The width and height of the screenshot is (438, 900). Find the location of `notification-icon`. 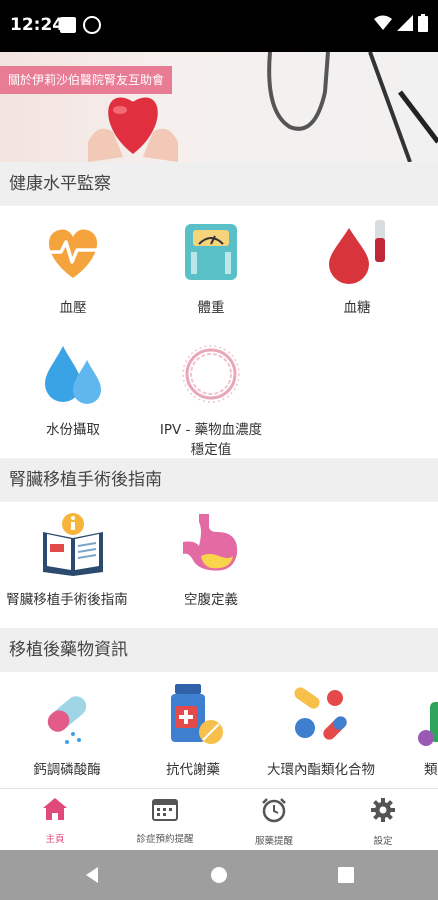

notification-icon is located at coordinates (68, 25).